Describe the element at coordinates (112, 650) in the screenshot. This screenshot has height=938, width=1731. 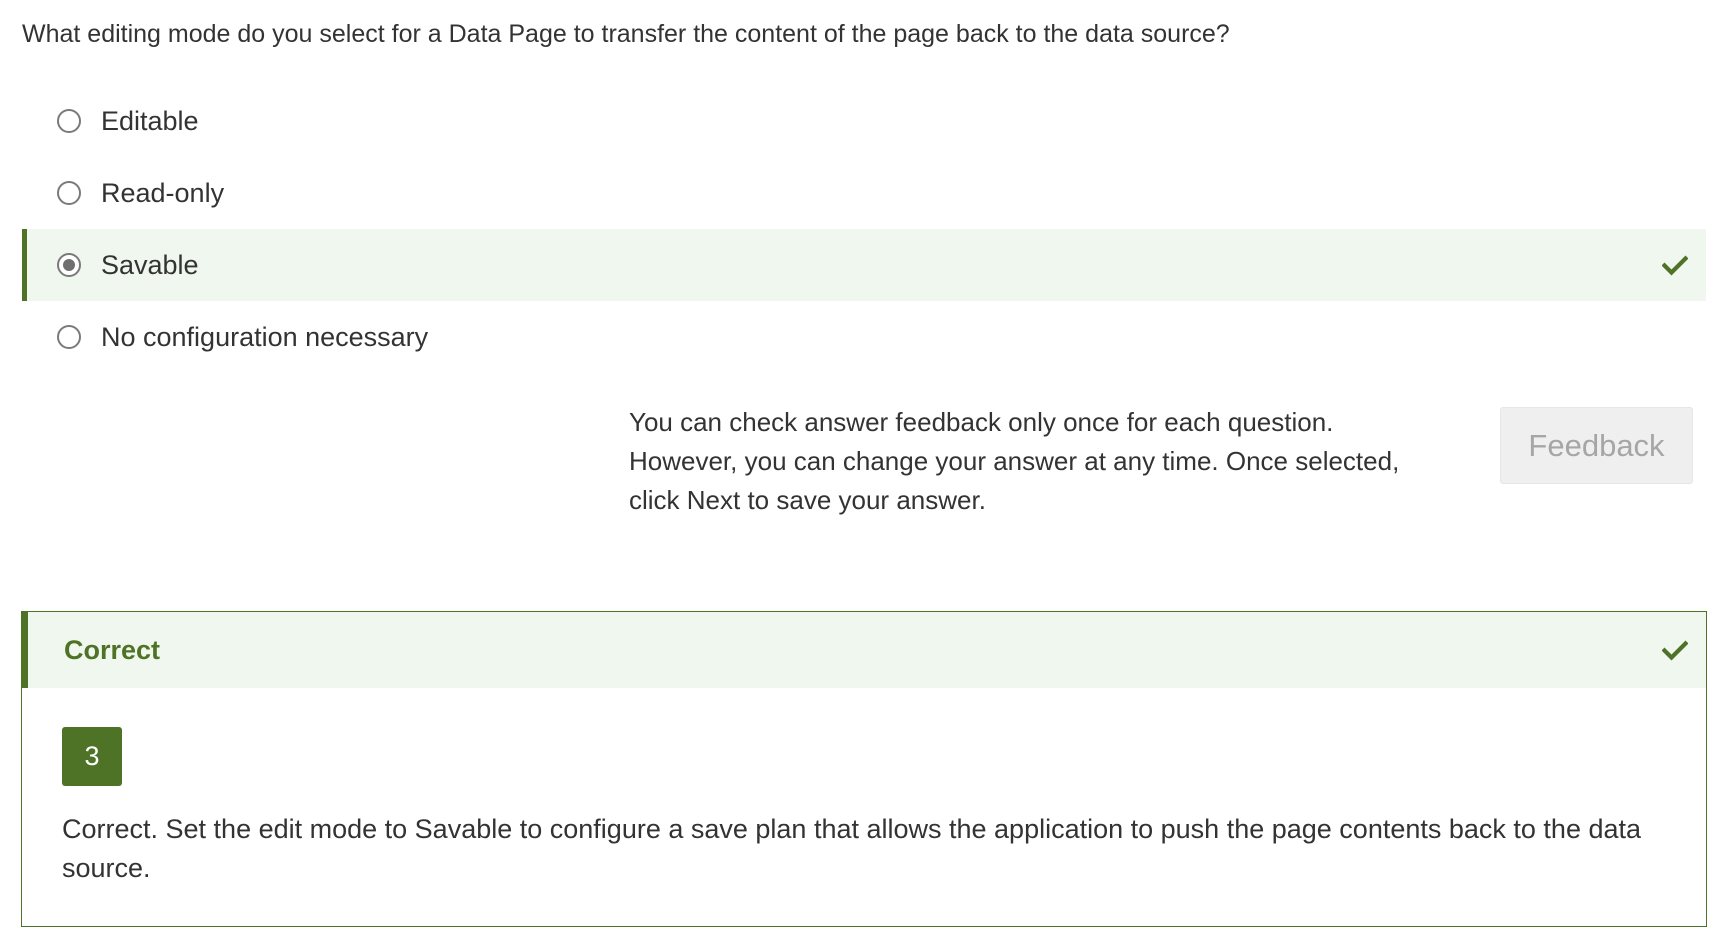
I see `result-title: Correct` at that location.